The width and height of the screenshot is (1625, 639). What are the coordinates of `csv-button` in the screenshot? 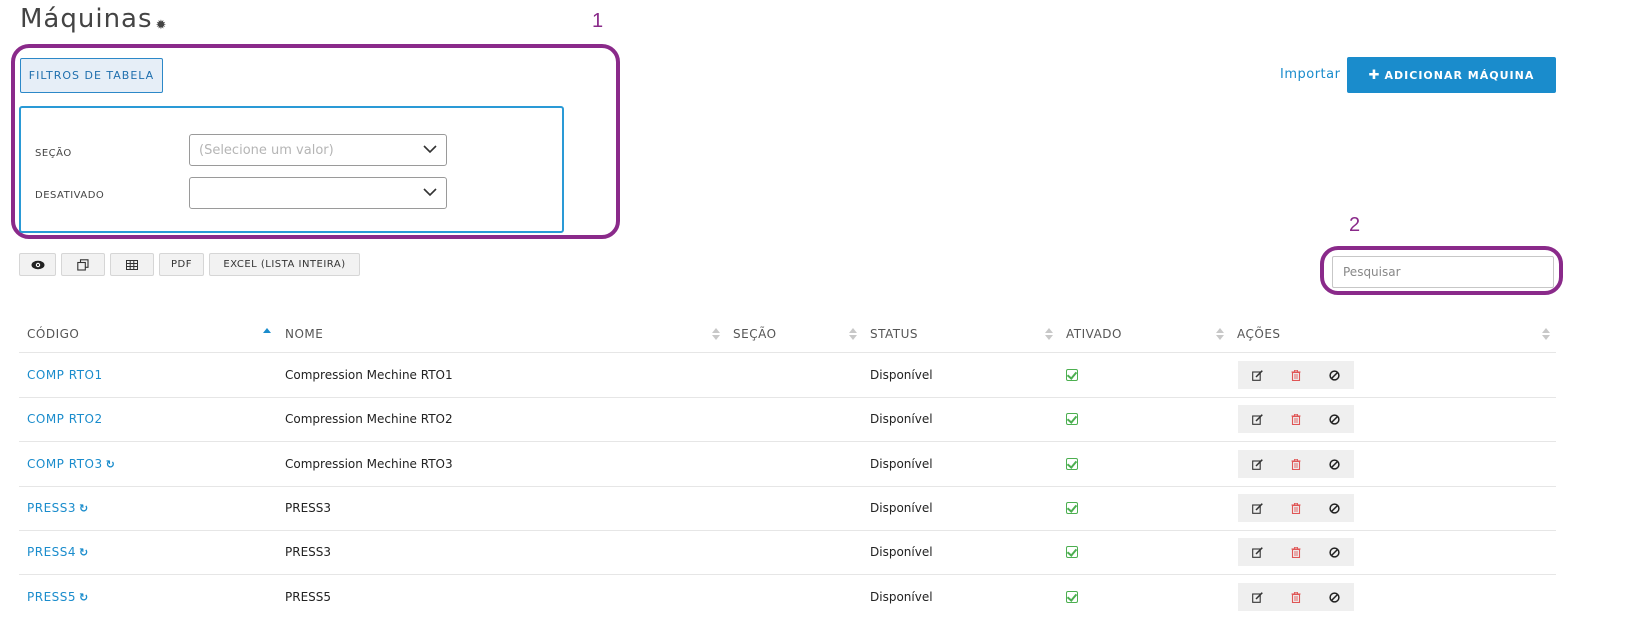 It's located at (132, 264).